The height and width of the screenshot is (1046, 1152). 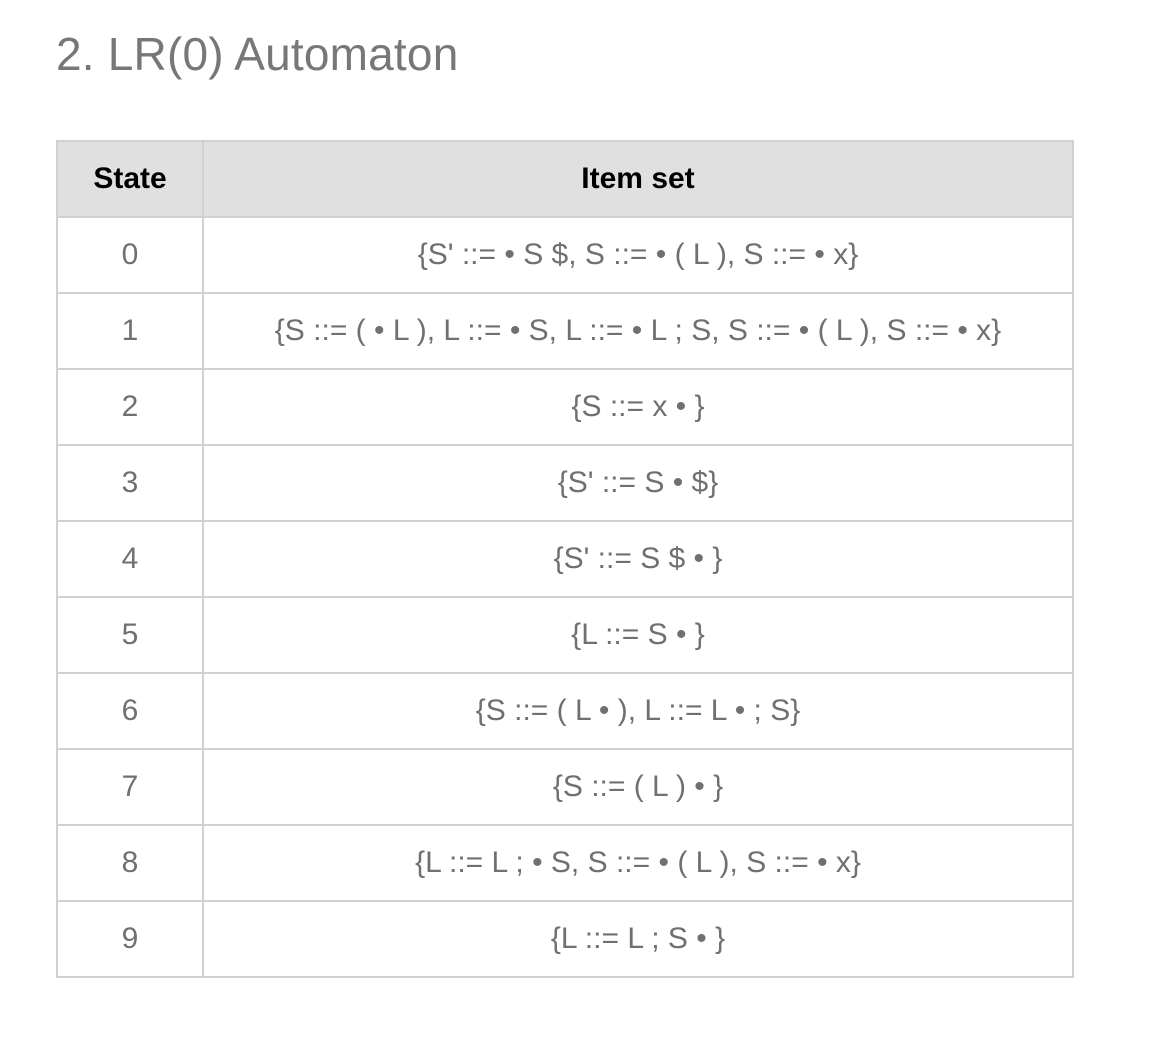 I want to click on item-set-cell: {S' ::= • S $, S ::= • ( L ), S ::= • x}, so click(x=638, y=255).